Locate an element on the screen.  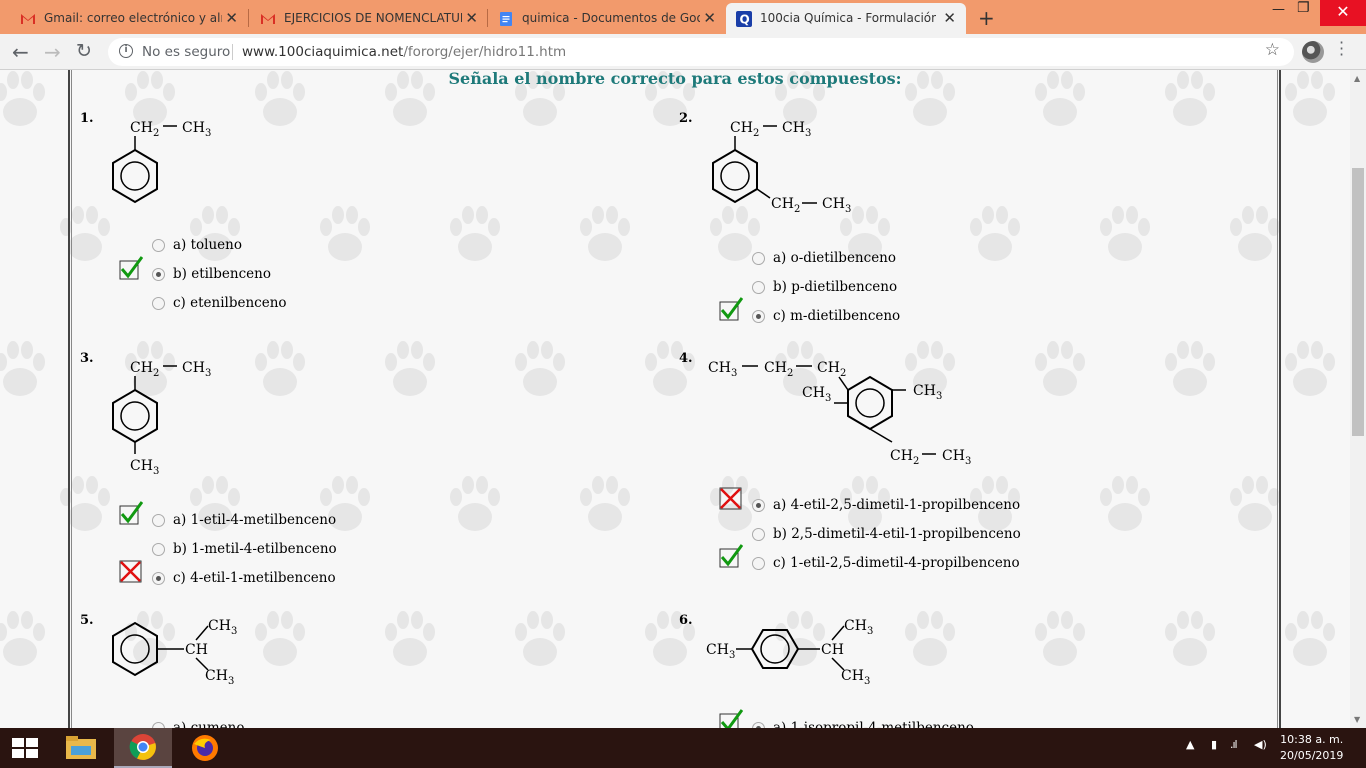
q2-option-a: a) o-dietilbenceno is located at coordinates (824, 258).